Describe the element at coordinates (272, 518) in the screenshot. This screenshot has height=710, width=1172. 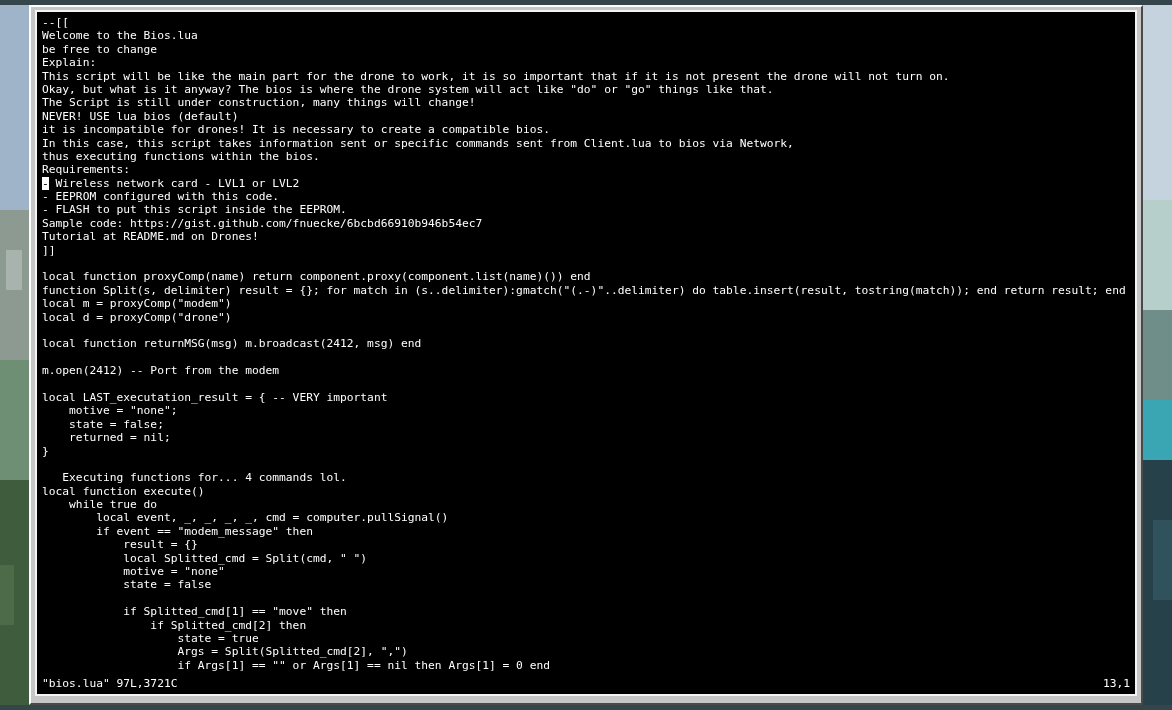
I see `code-line: local event, _, _, _, _, cmd = computer.pullSignal()` at that location.